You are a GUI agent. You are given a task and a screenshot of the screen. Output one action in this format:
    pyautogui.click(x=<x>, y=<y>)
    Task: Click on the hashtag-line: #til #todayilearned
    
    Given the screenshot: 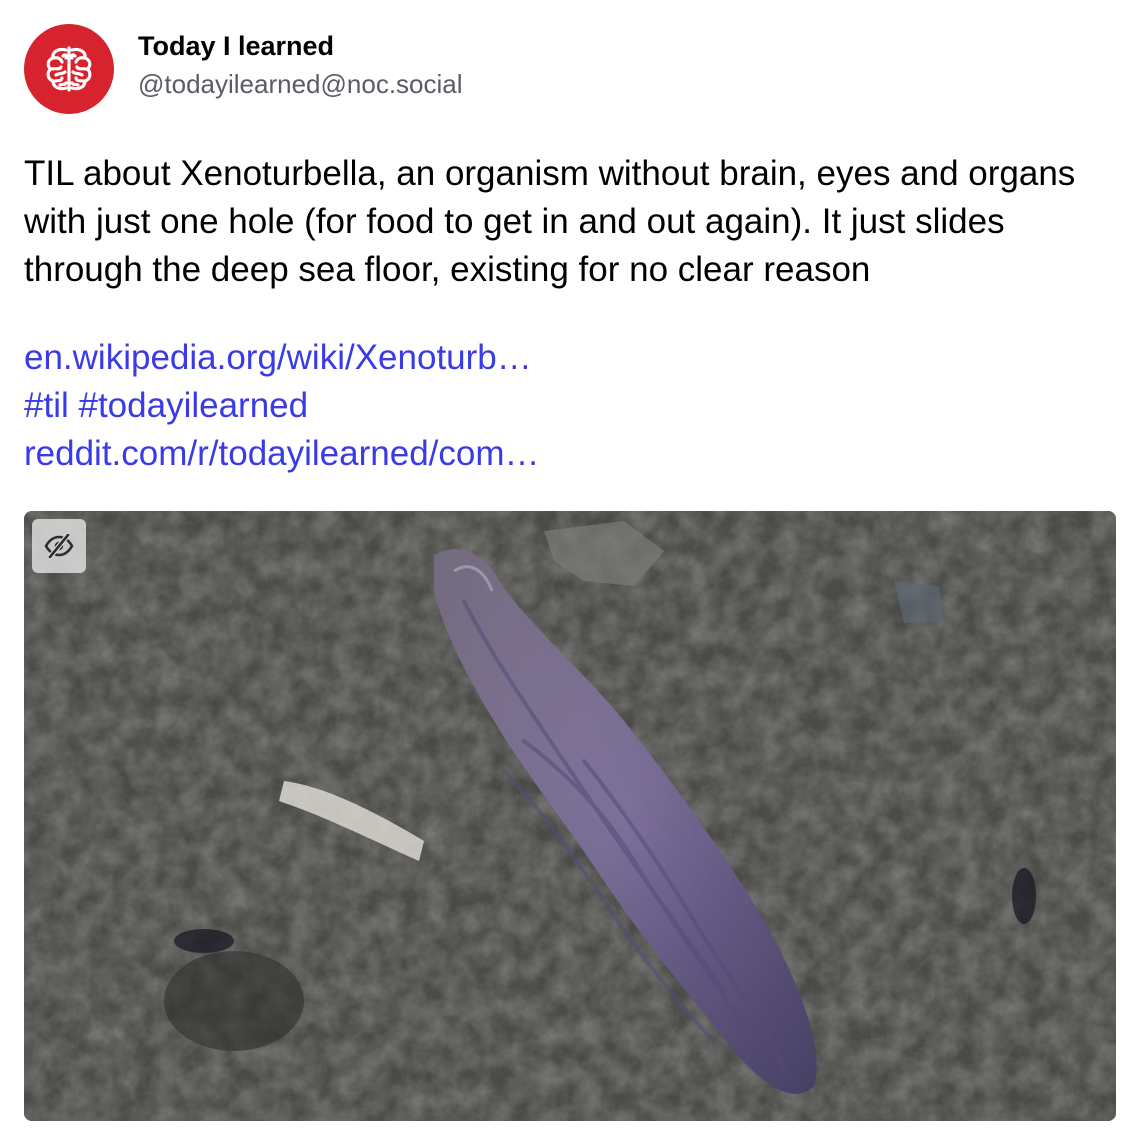 What is the action you would take?
    pyautogui.click(x=282, y=406)
    